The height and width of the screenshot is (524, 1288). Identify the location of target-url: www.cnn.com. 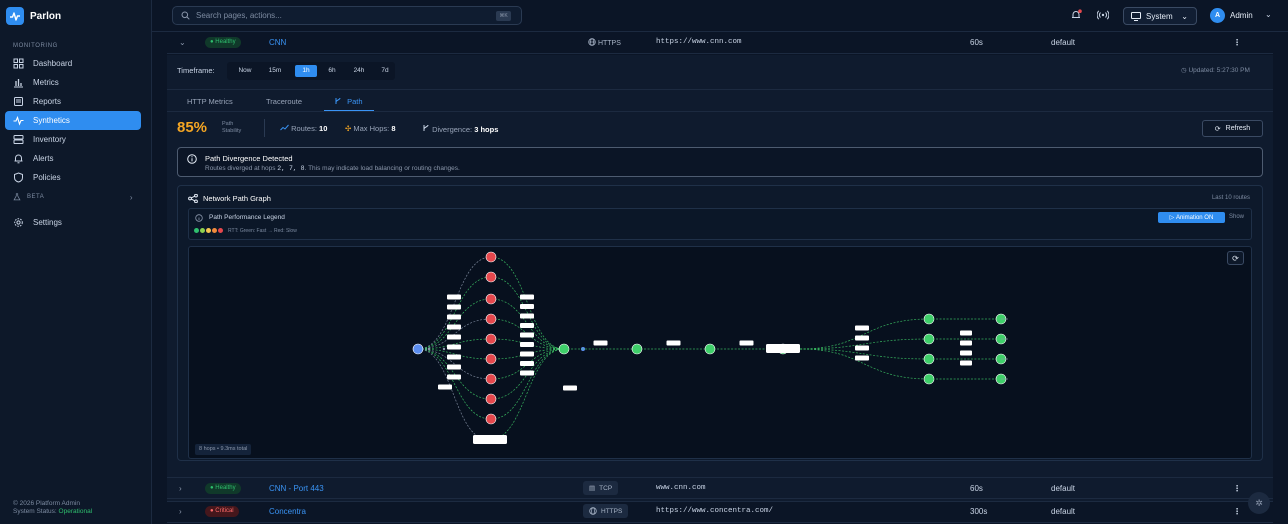
(681, 488).